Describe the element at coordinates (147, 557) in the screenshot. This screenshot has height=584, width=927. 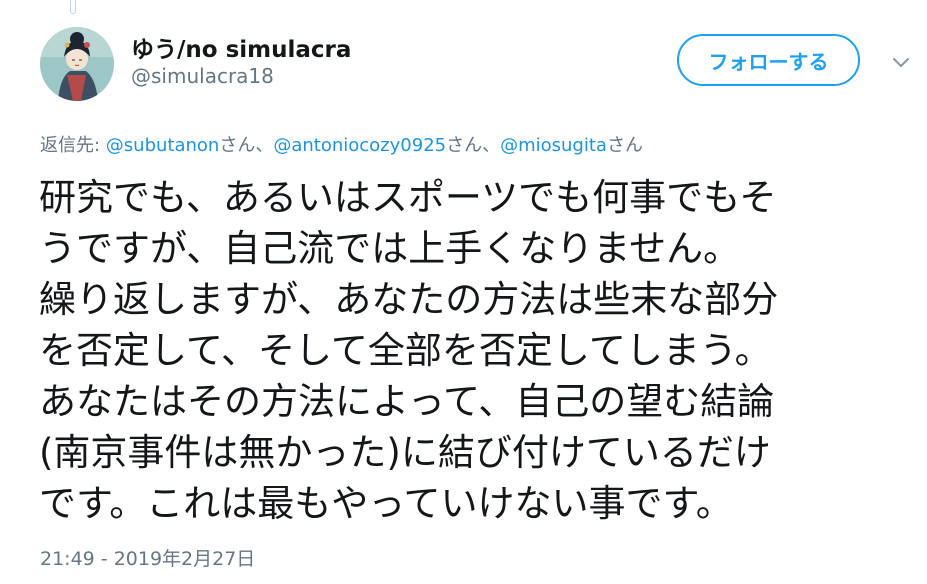
I see `tweet-timestamp: 21:49 - 2019年2月27日` at that location.